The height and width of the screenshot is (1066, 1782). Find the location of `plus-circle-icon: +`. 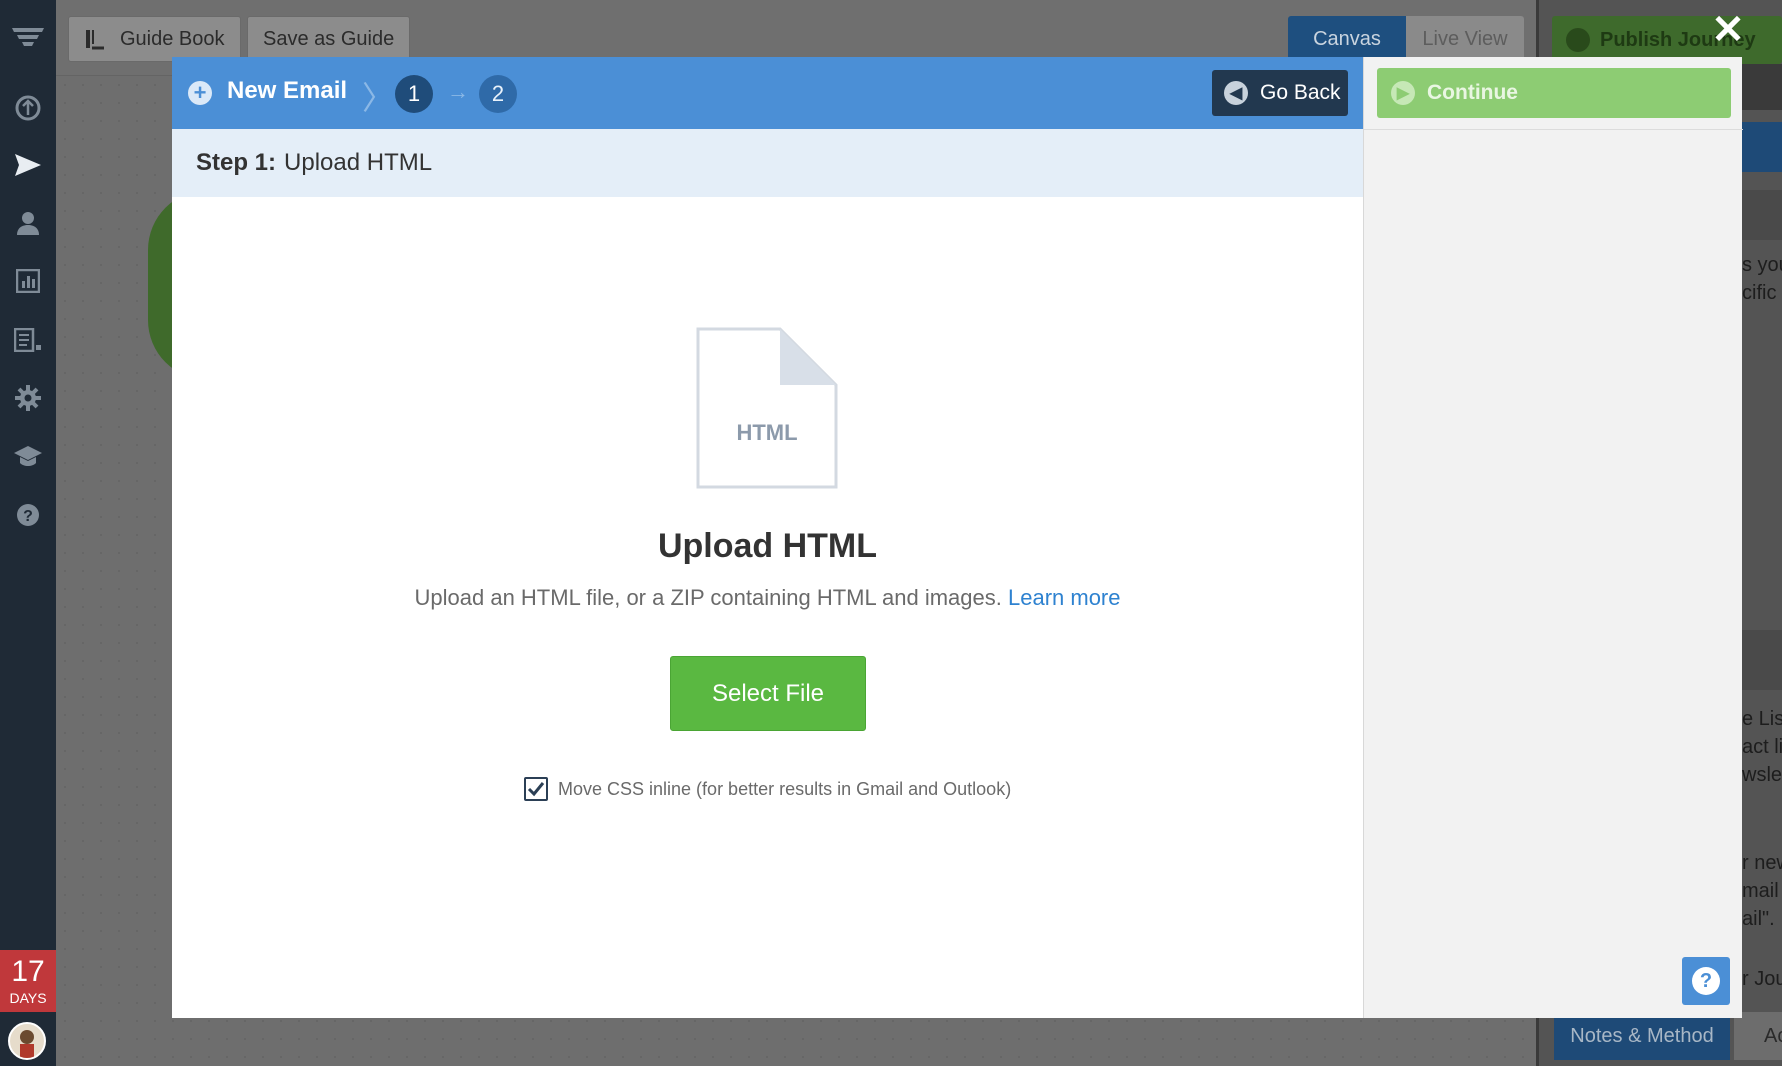

plus-circle-icon: + is located at coordinates (200, 93).